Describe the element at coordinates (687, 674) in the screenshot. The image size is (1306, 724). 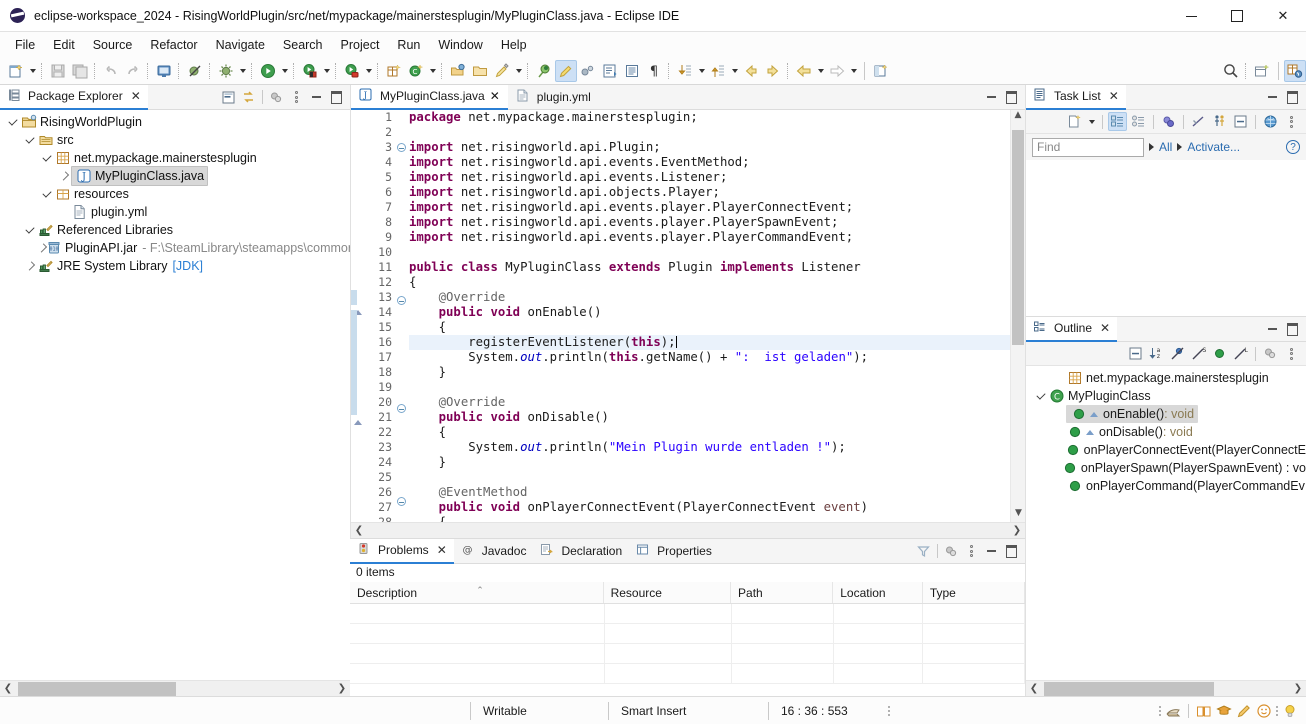
I see `table-row` at that location.